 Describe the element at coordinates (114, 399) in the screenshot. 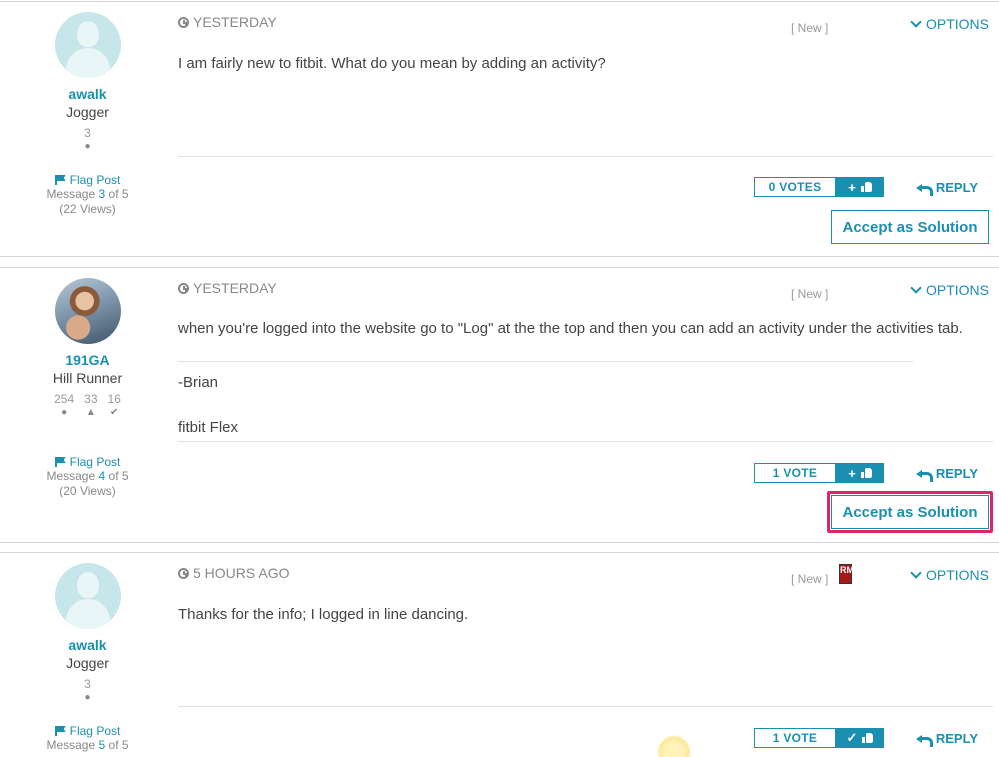

I see `stat-solutions-count: 16` at that location.